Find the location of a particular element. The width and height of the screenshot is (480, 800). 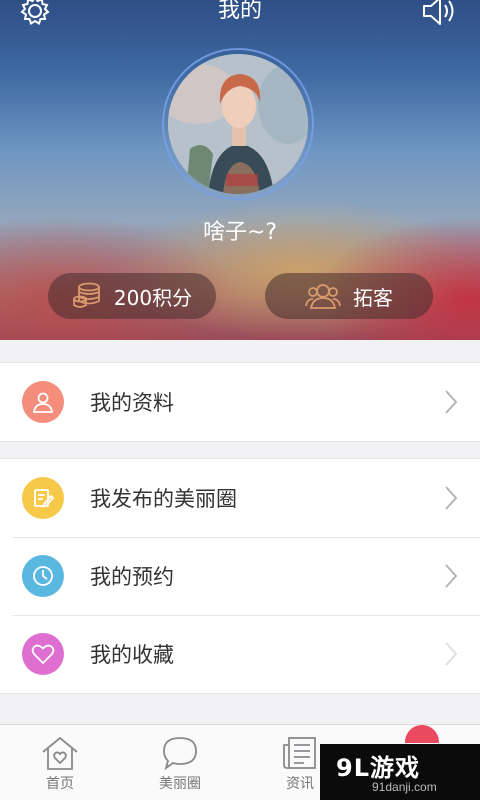

menu-group-profile: 我的资料 is located at coordinates (240, 402).